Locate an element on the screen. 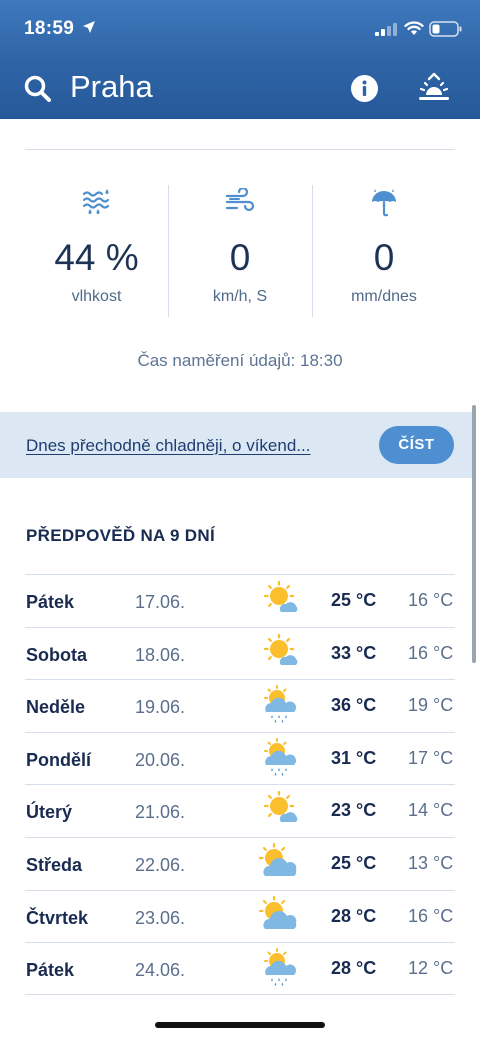  scrollbar is located at coordinates (474, 534).